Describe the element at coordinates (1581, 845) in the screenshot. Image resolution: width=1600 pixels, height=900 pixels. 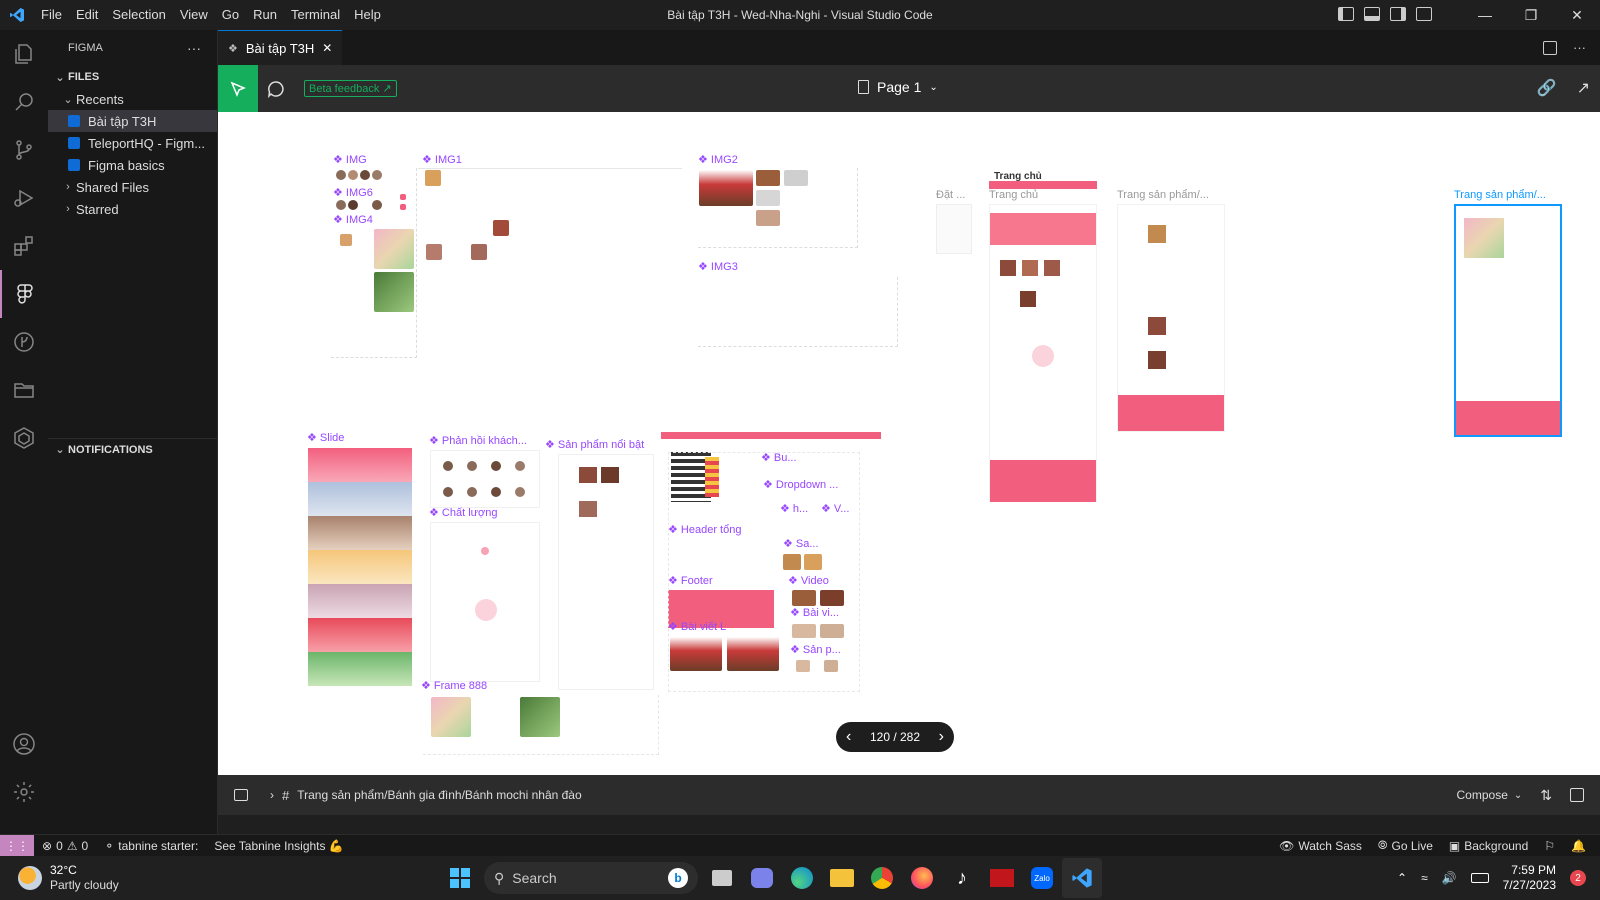
I see `notifications-bell-icon: 🔔` at that location.